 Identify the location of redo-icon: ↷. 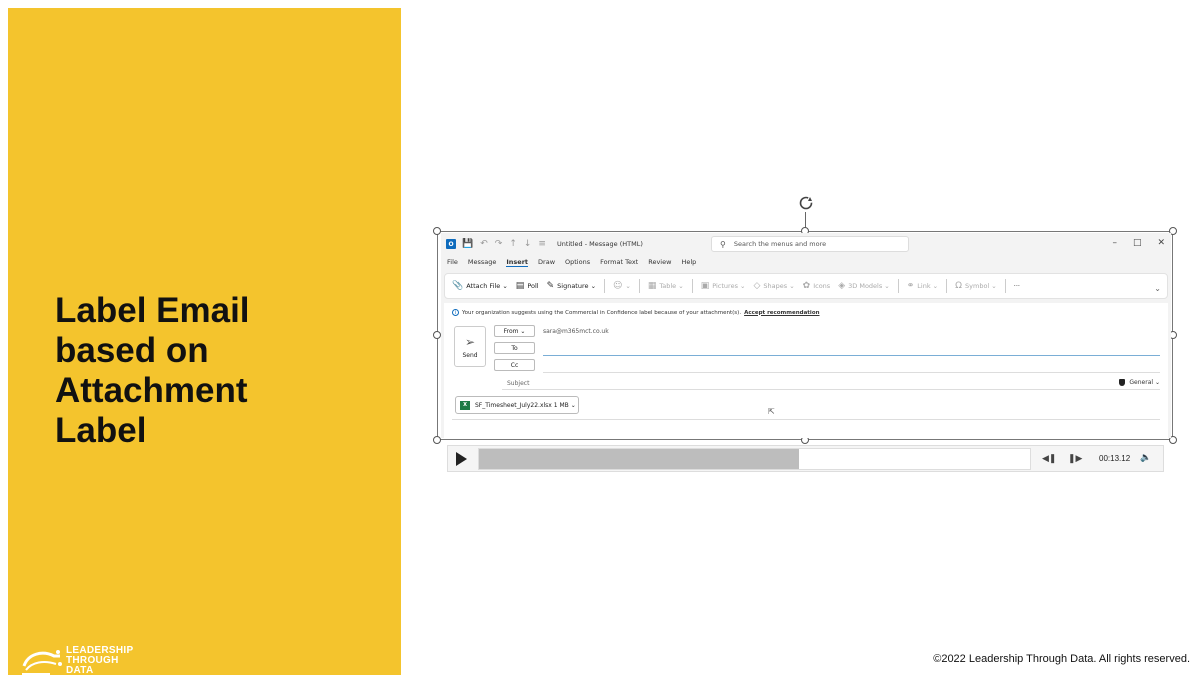
(499, 244).